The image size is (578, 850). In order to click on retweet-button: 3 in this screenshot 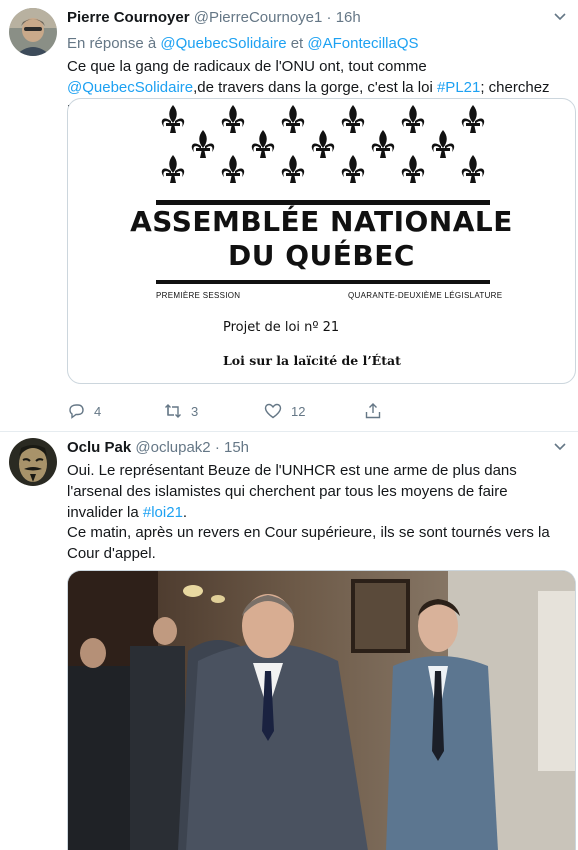, I will do `click(181, 411)`.